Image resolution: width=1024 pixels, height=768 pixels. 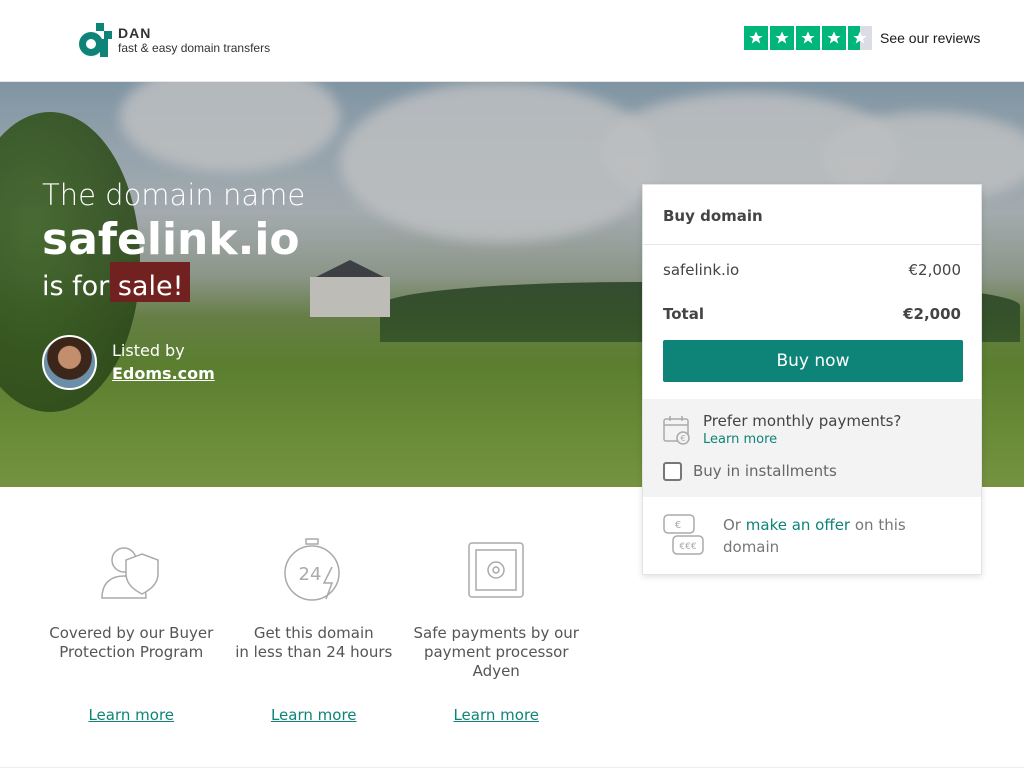 What do you see at coordinates (812, 215) in the screenshot?
I see `card-title: Buy domain` at bounding box center [812, 215].